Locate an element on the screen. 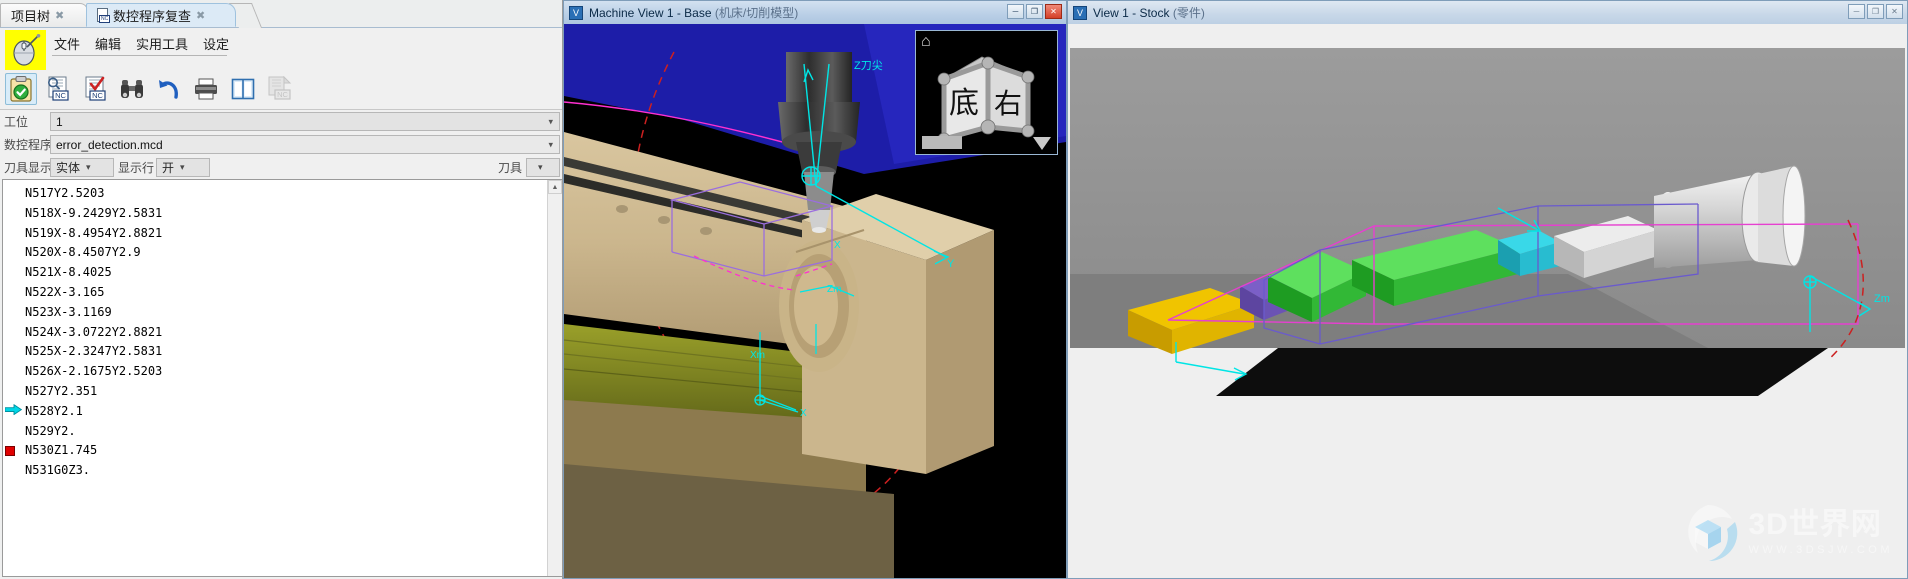 The width and height of the screenshot is (1908, 579). stock-view-title: View 1 - Stock (零件) is located at coordinates (1149, 12).